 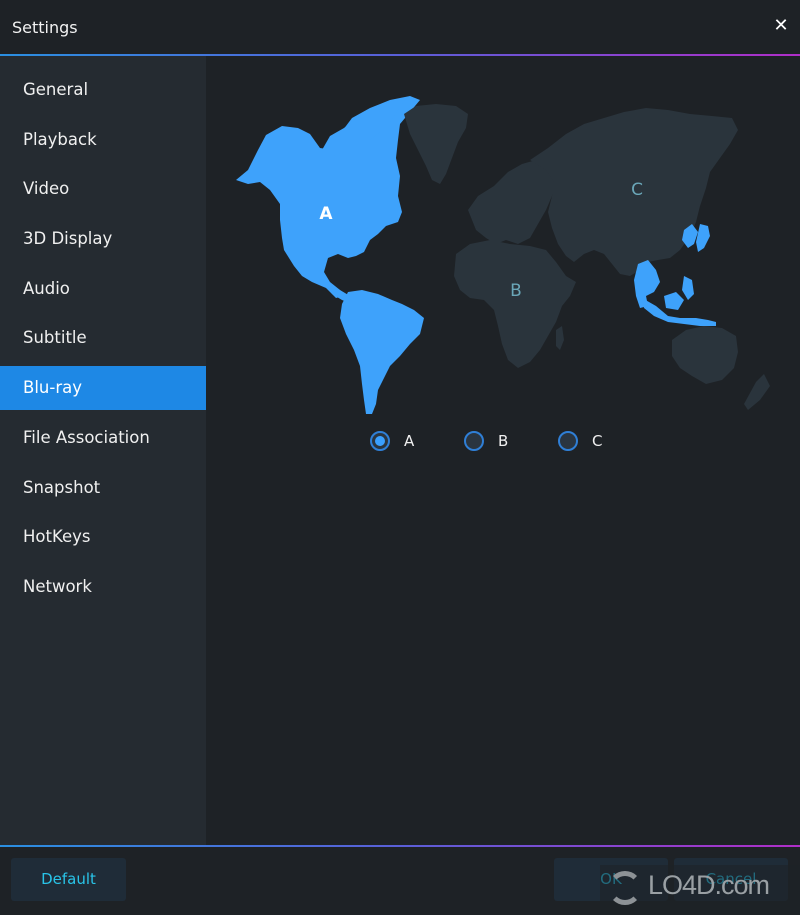 I want to click on region-b-radio-label: B, so click(x=503, y=441).